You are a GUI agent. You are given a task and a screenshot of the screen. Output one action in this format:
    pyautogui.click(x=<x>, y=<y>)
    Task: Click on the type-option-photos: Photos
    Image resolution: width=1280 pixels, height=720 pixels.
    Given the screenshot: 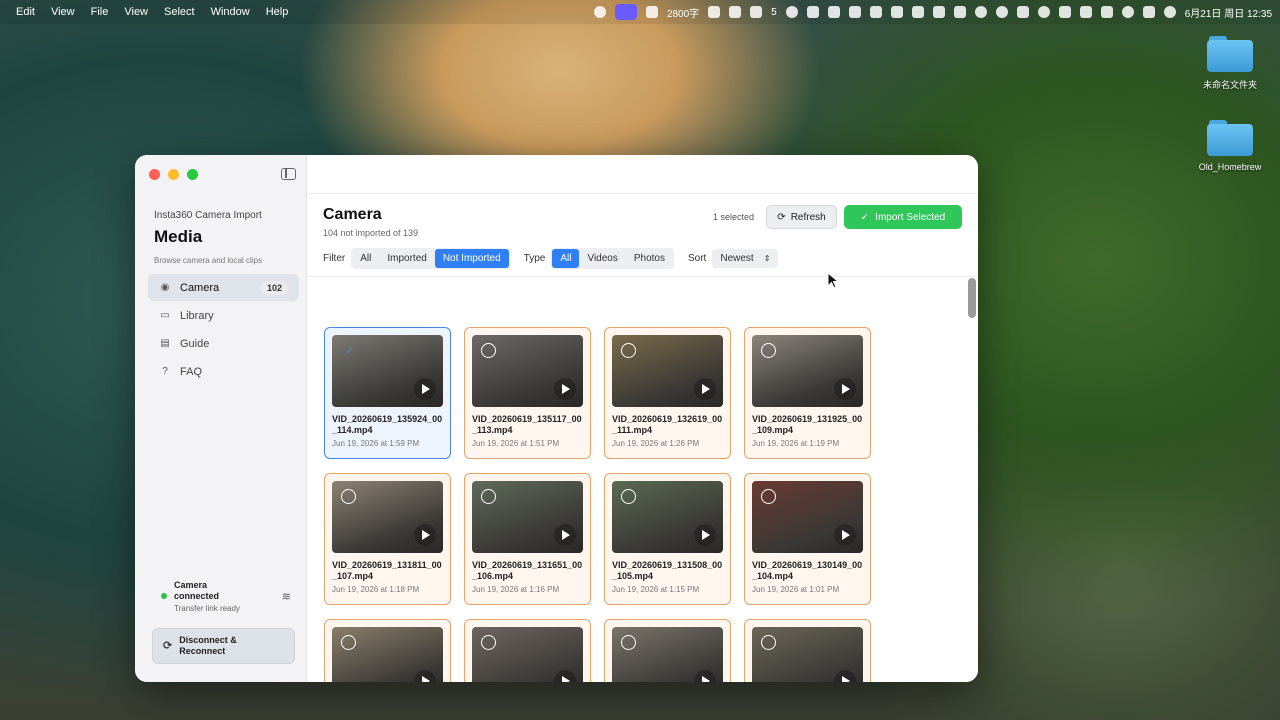 What is the action you would take?
    pyautogui.click(x=649, y=258)
    